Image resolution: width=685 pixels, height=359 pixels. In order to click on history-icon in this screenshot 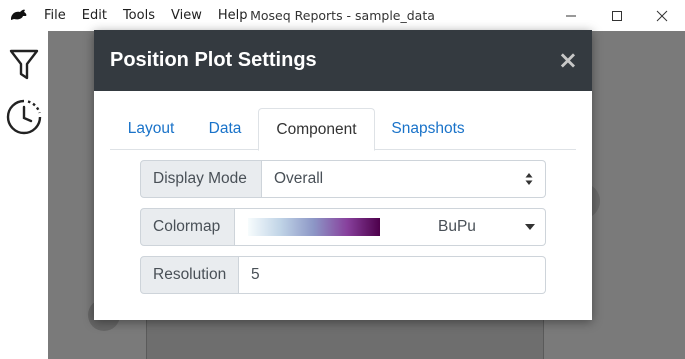, I will do `click(24, 117)`.